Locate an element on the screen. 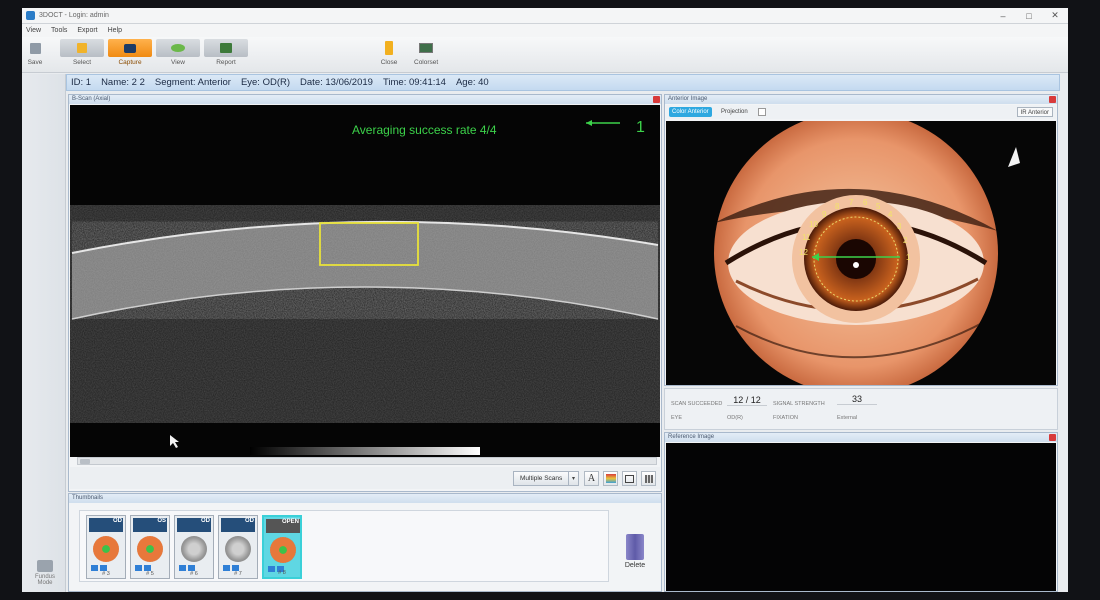 The height and width of the screenshot is (600, 1100). delete-button: Delete is located at coordinates (635, 551).